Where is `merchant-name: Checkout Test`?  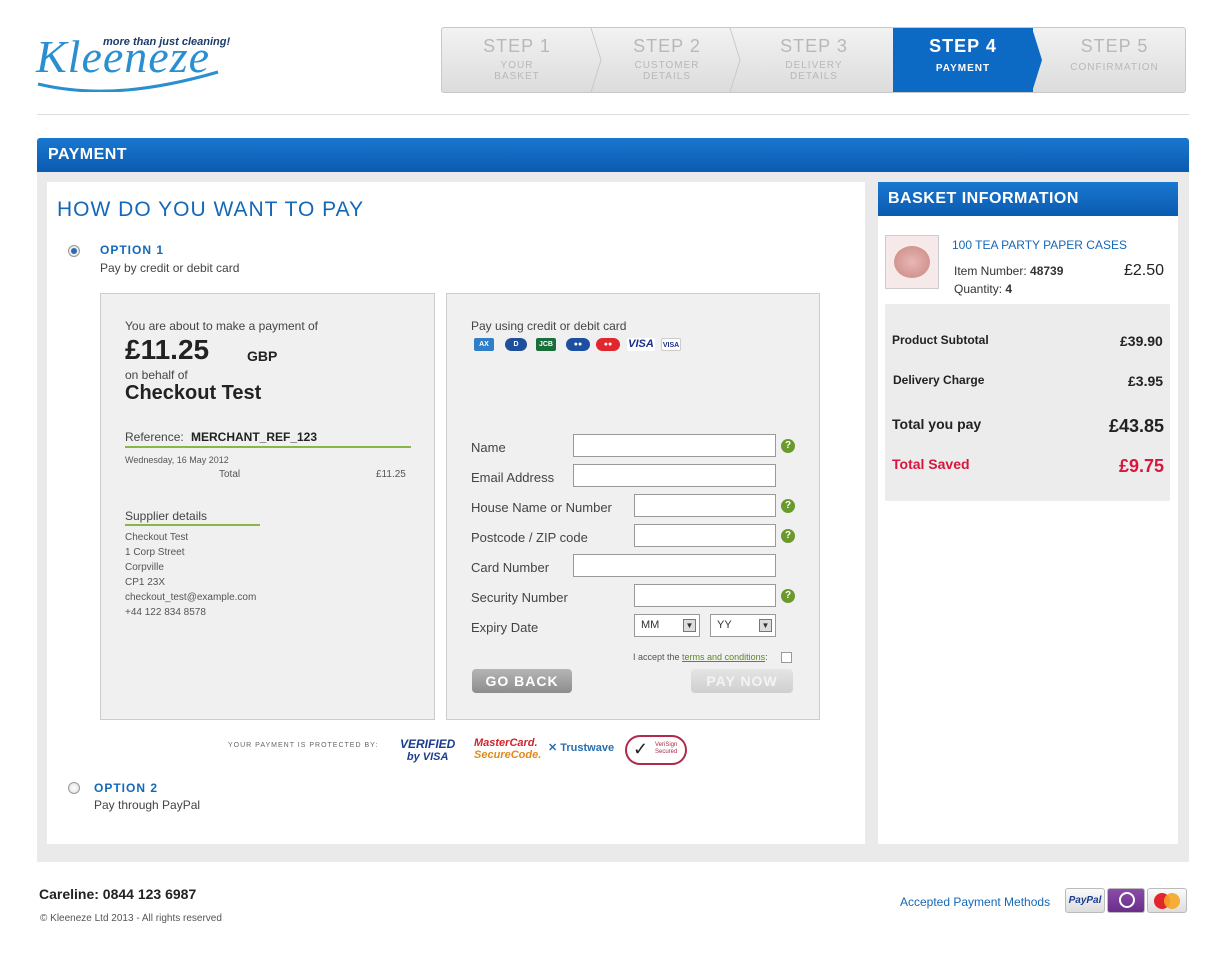
merchant-name: Checkout Test is located at coordinates (193, 393).